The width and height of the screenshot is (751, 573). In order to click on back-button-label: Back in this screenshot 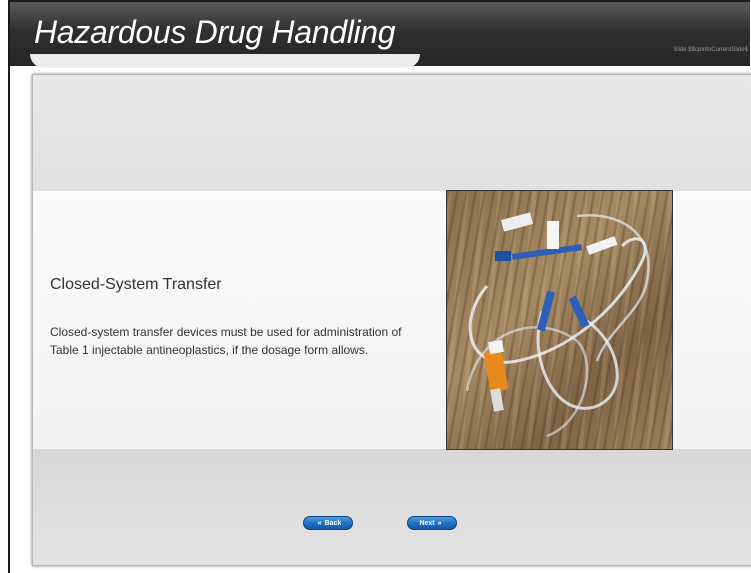, I will do `click(333, 523)`.